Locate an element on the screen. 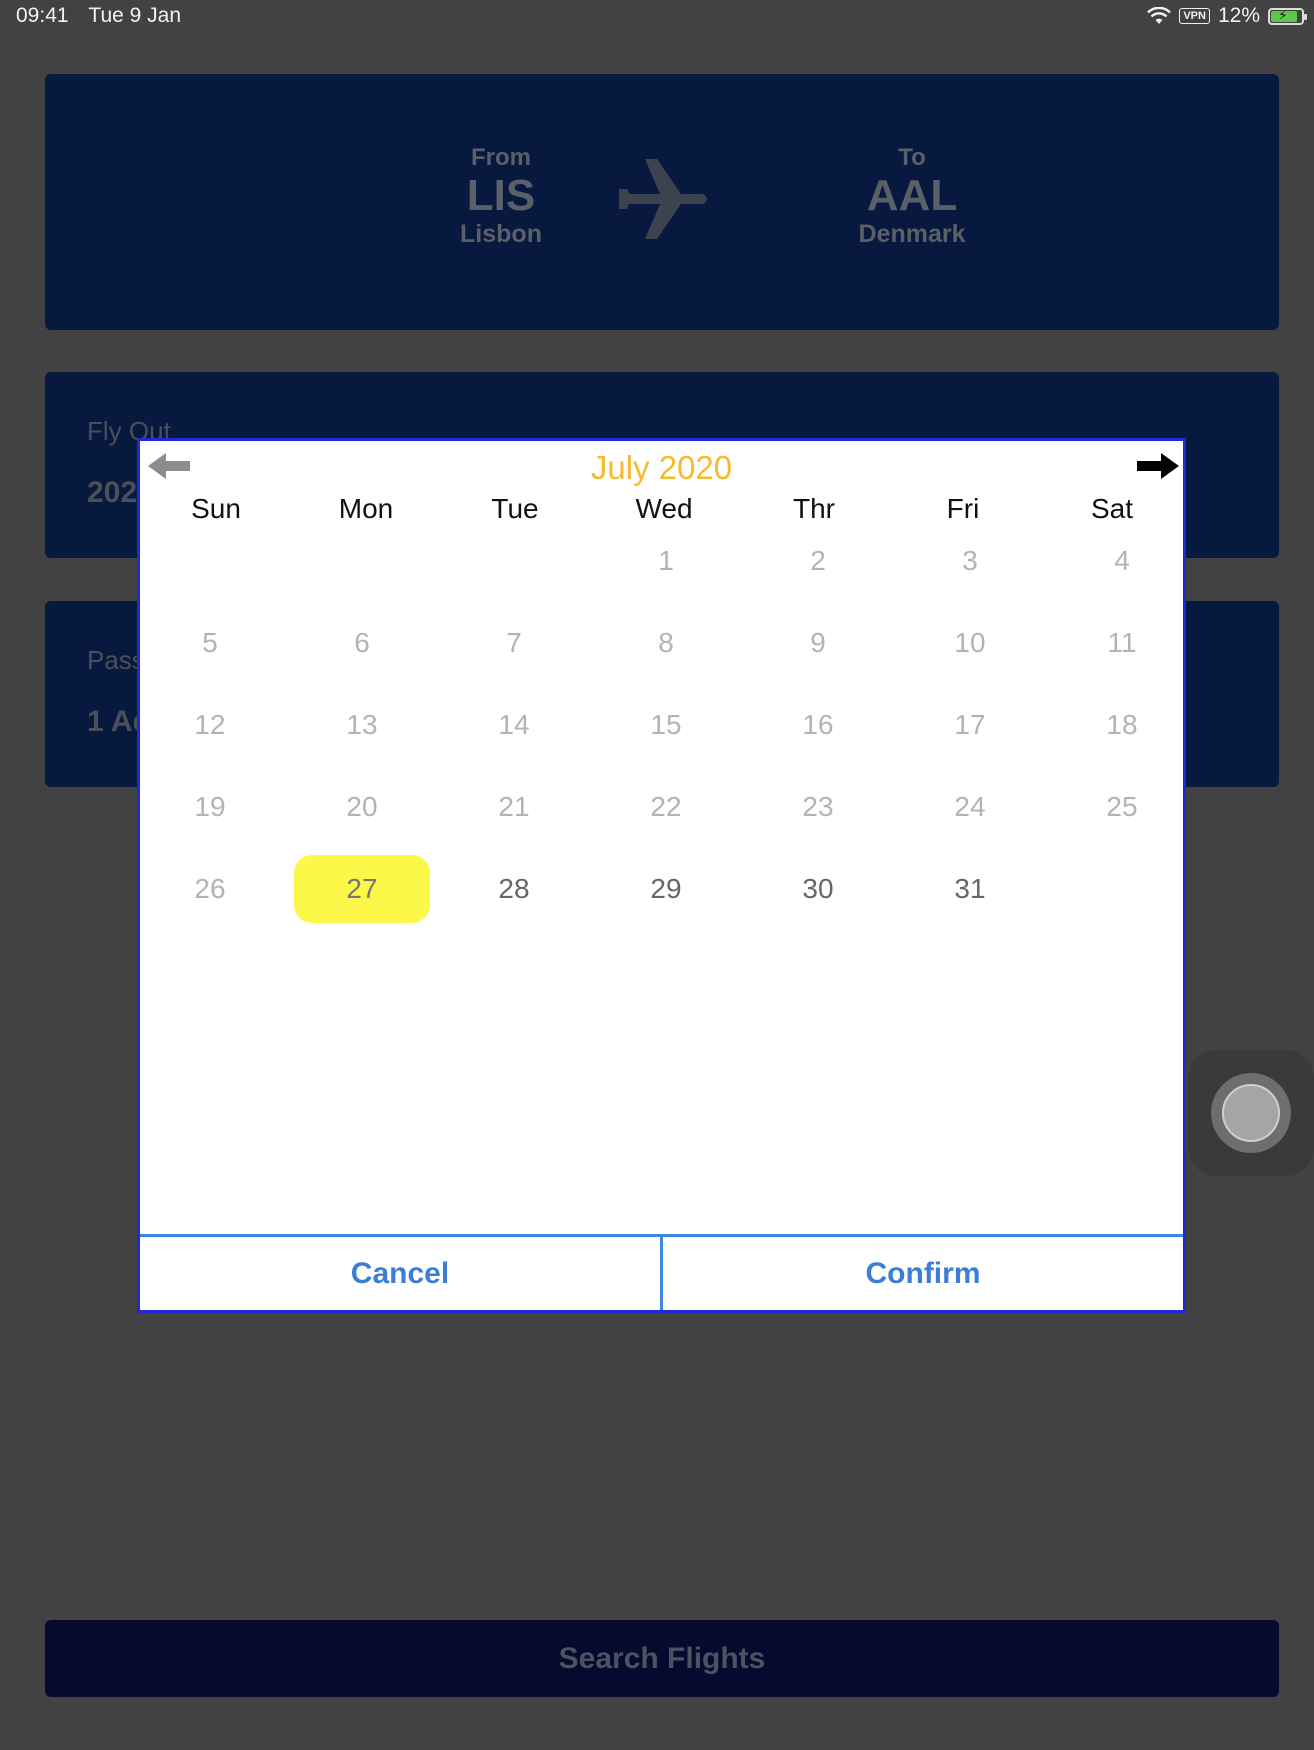 The image size is (1314, 1750). calendar-day: 5 is located at coordinates (210, 642).